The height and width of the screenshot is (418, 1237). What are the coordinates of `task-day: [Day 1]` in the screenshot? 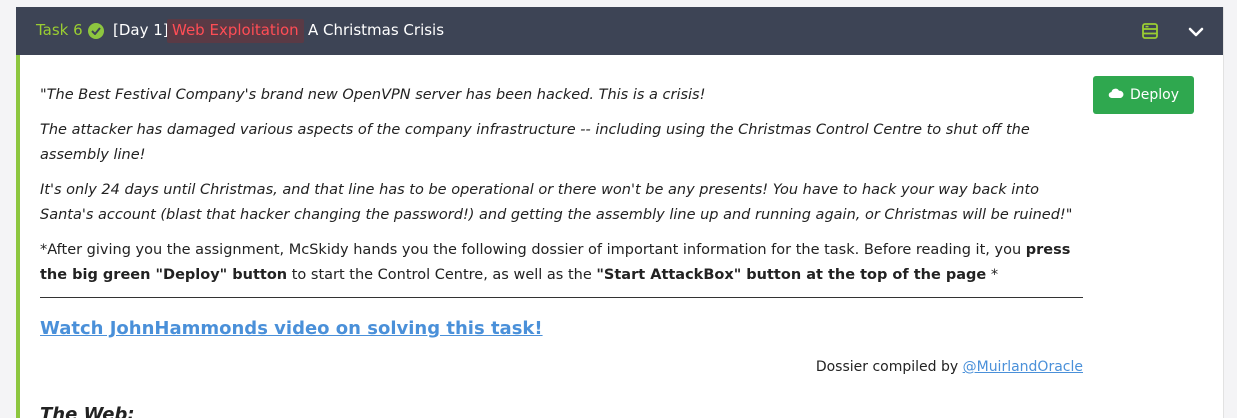 It's located at (141, 30).